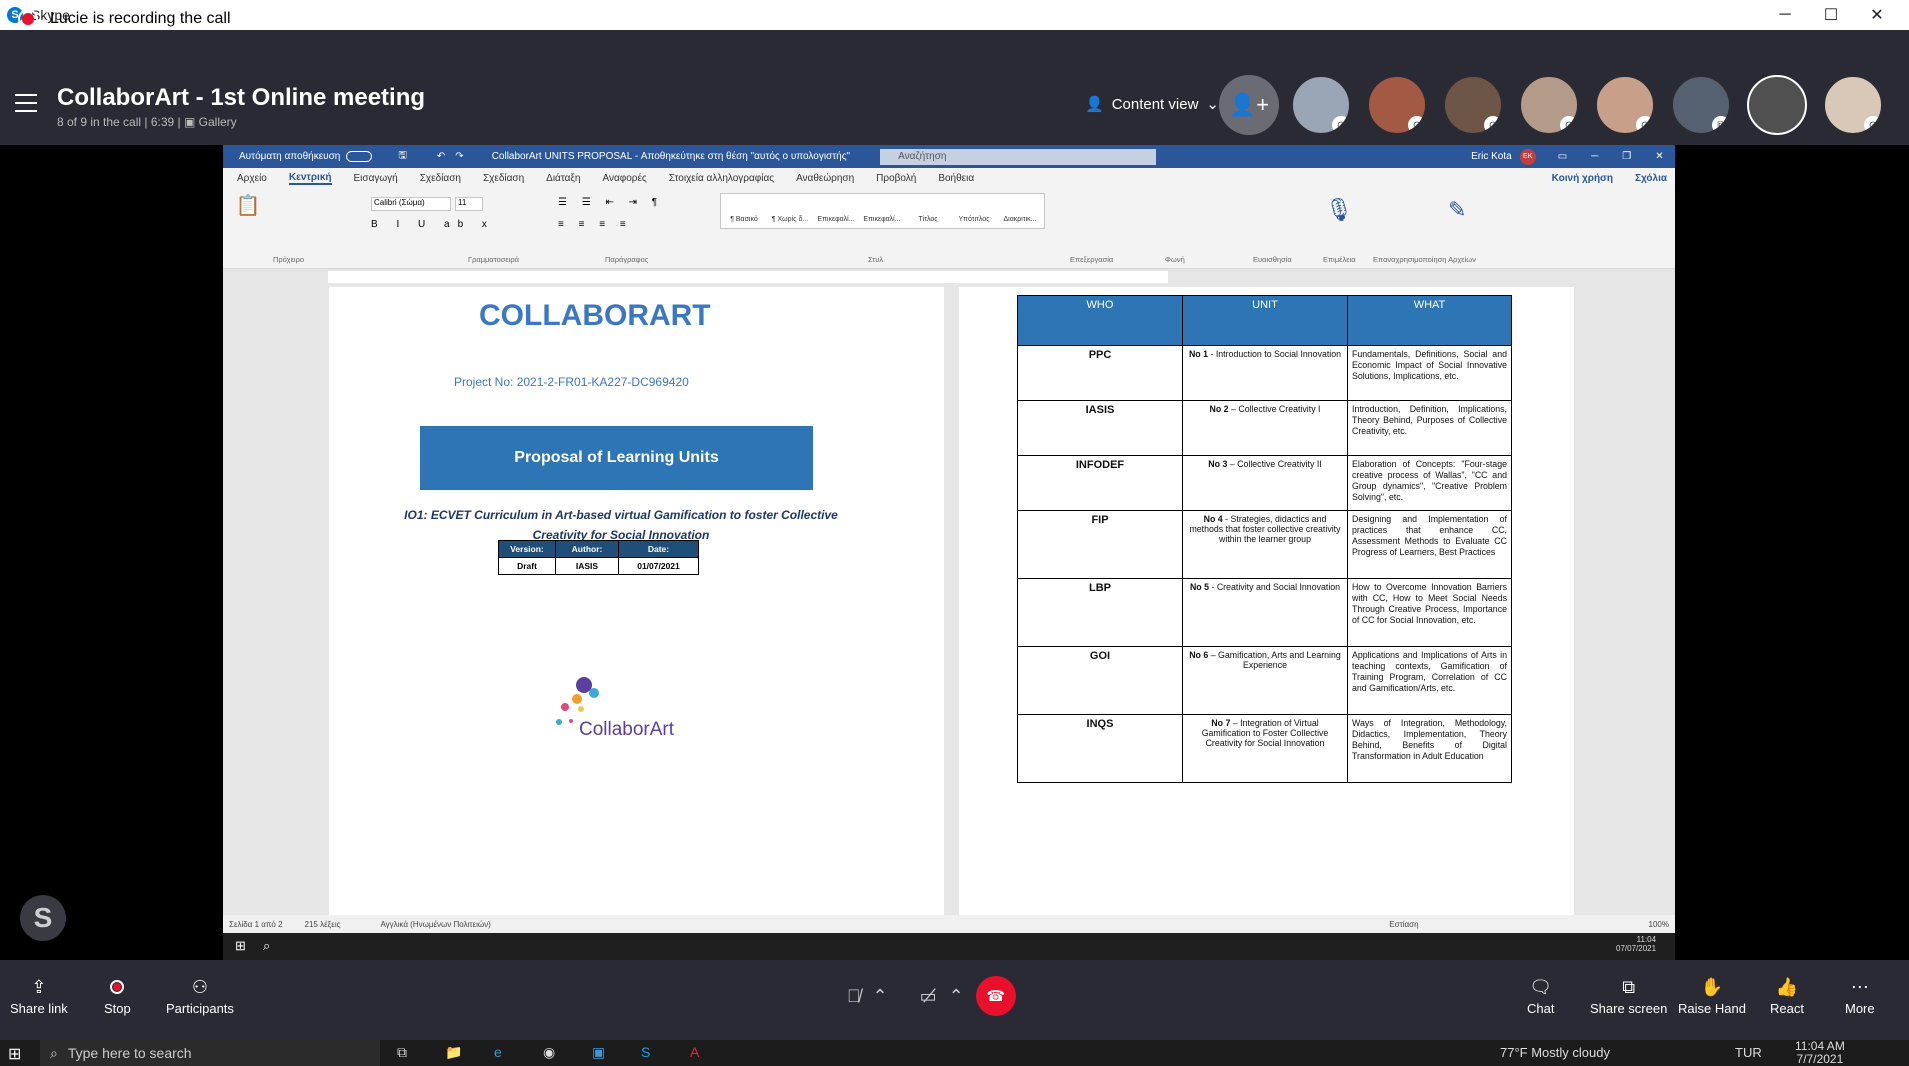 The image size is (1909, 1066). I want to click on participants-button: ⚇ Participants, so click(200, 995).